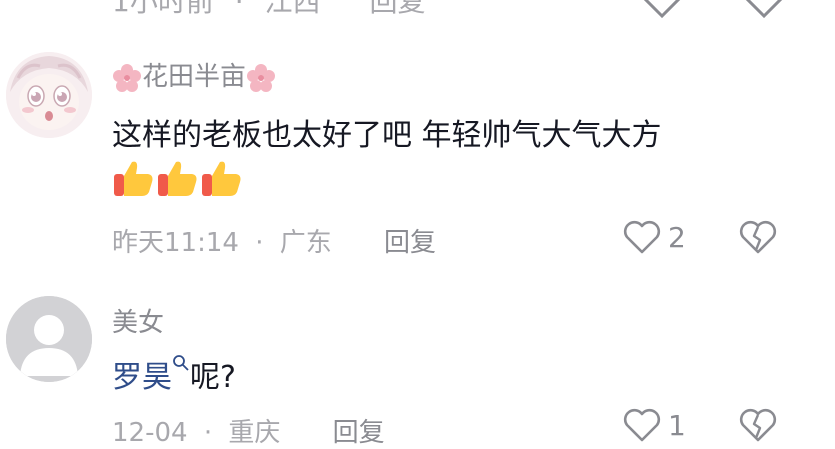 The height and width of the screenshot is (449, 835). What do you see at coordinates (142, 377) in the screenshot?
I see `mention-text: 罗昊` at bounding box center [142, 377].